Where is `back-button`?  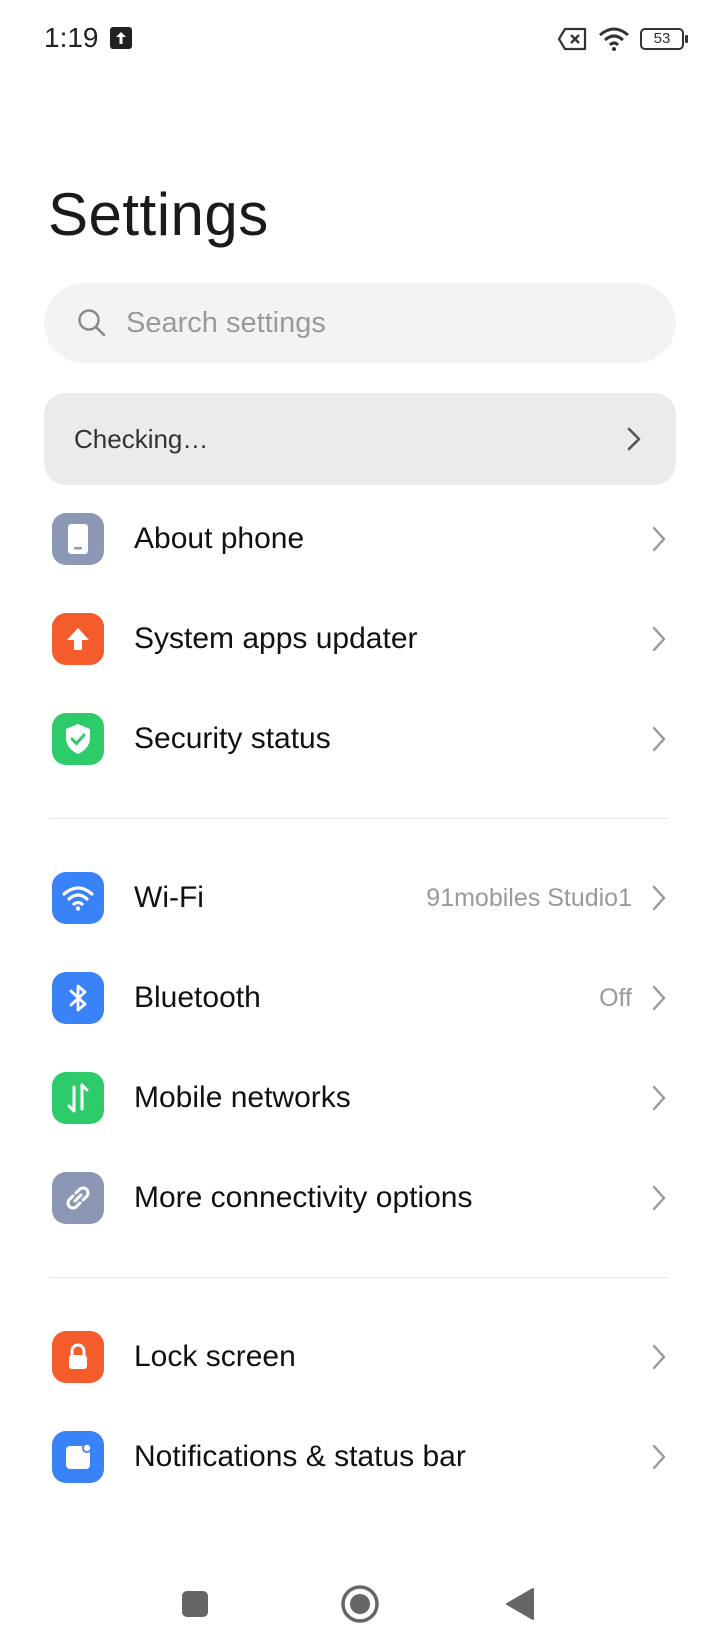 back-button is located at coordinates (520, 1604).